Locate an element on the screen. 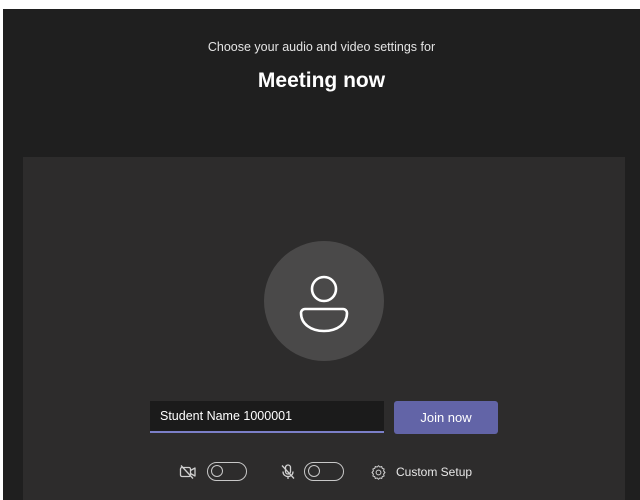 The image size is (640, 500). microphone-toggle is located at coordinates (324, 471).